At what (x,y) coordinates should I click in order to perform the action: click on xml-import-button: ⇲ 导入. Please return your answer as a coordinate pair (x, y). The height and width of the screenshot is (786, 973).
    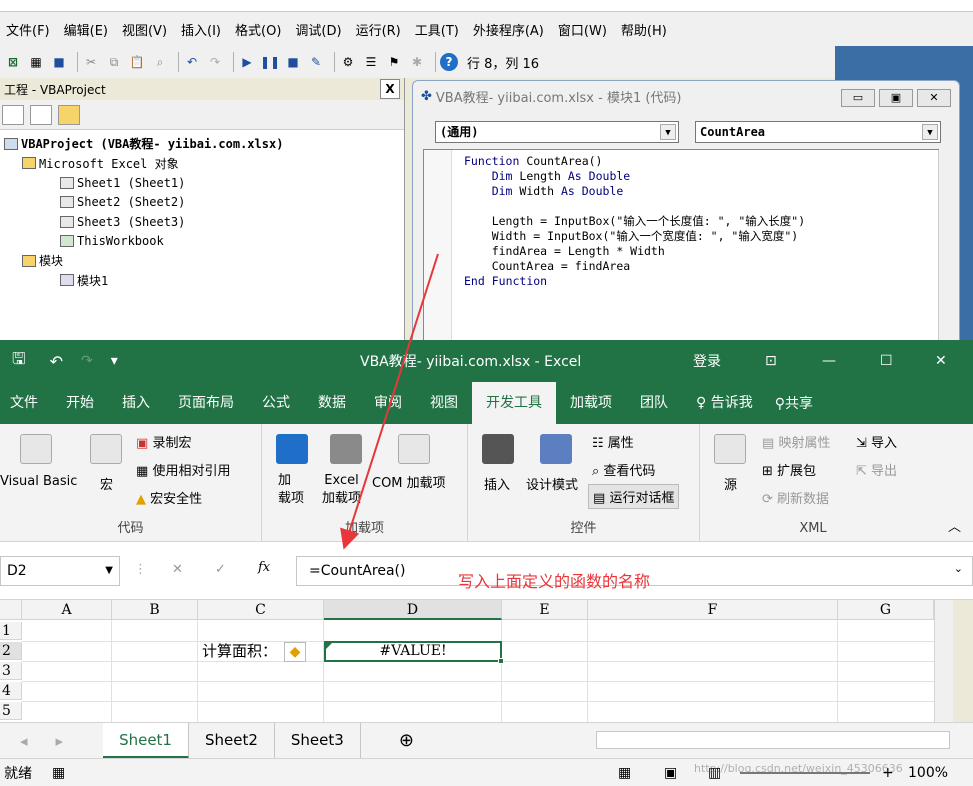
    Looking at the image, I should click on (876, 441).